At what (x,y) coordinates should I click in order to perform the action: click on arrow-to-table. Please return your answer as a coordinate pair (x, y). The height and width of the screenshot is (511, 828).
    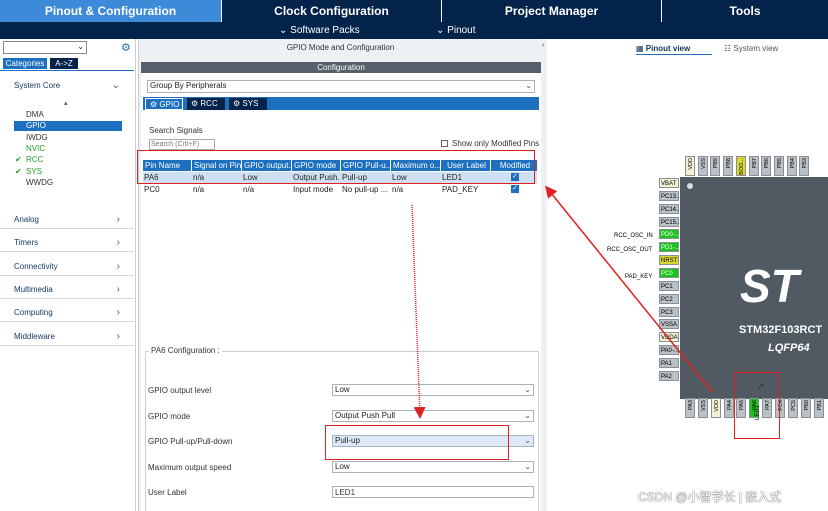
    Looking at the image, I should click on (629, 289).